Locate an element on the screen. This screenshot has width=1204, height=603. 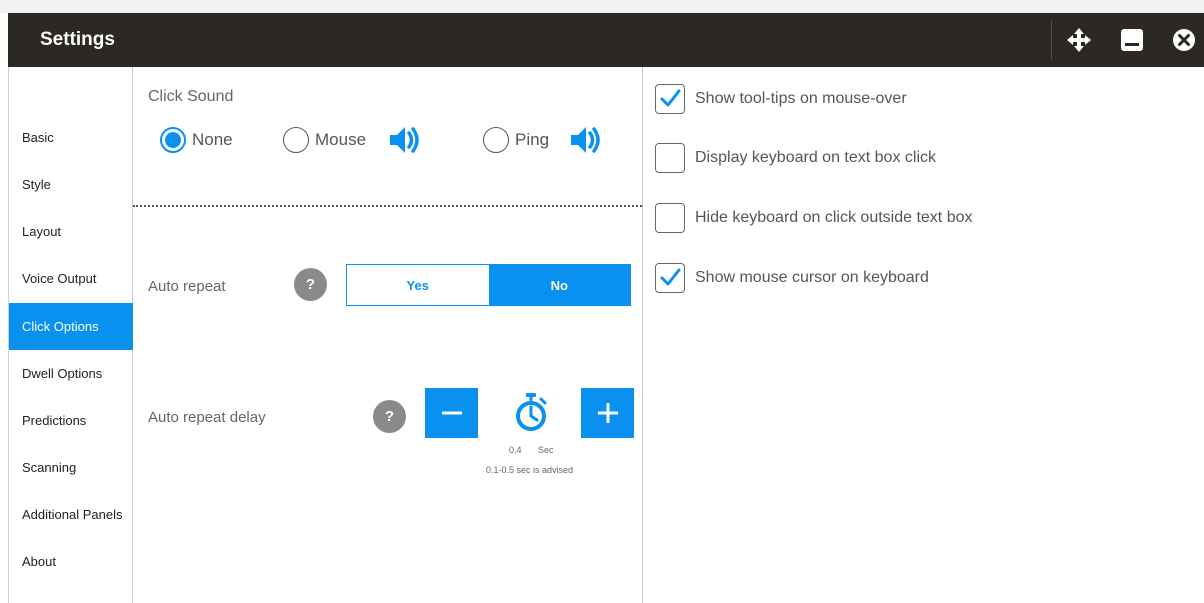
radio-mouse-circle is located at coordinates (296, 140).